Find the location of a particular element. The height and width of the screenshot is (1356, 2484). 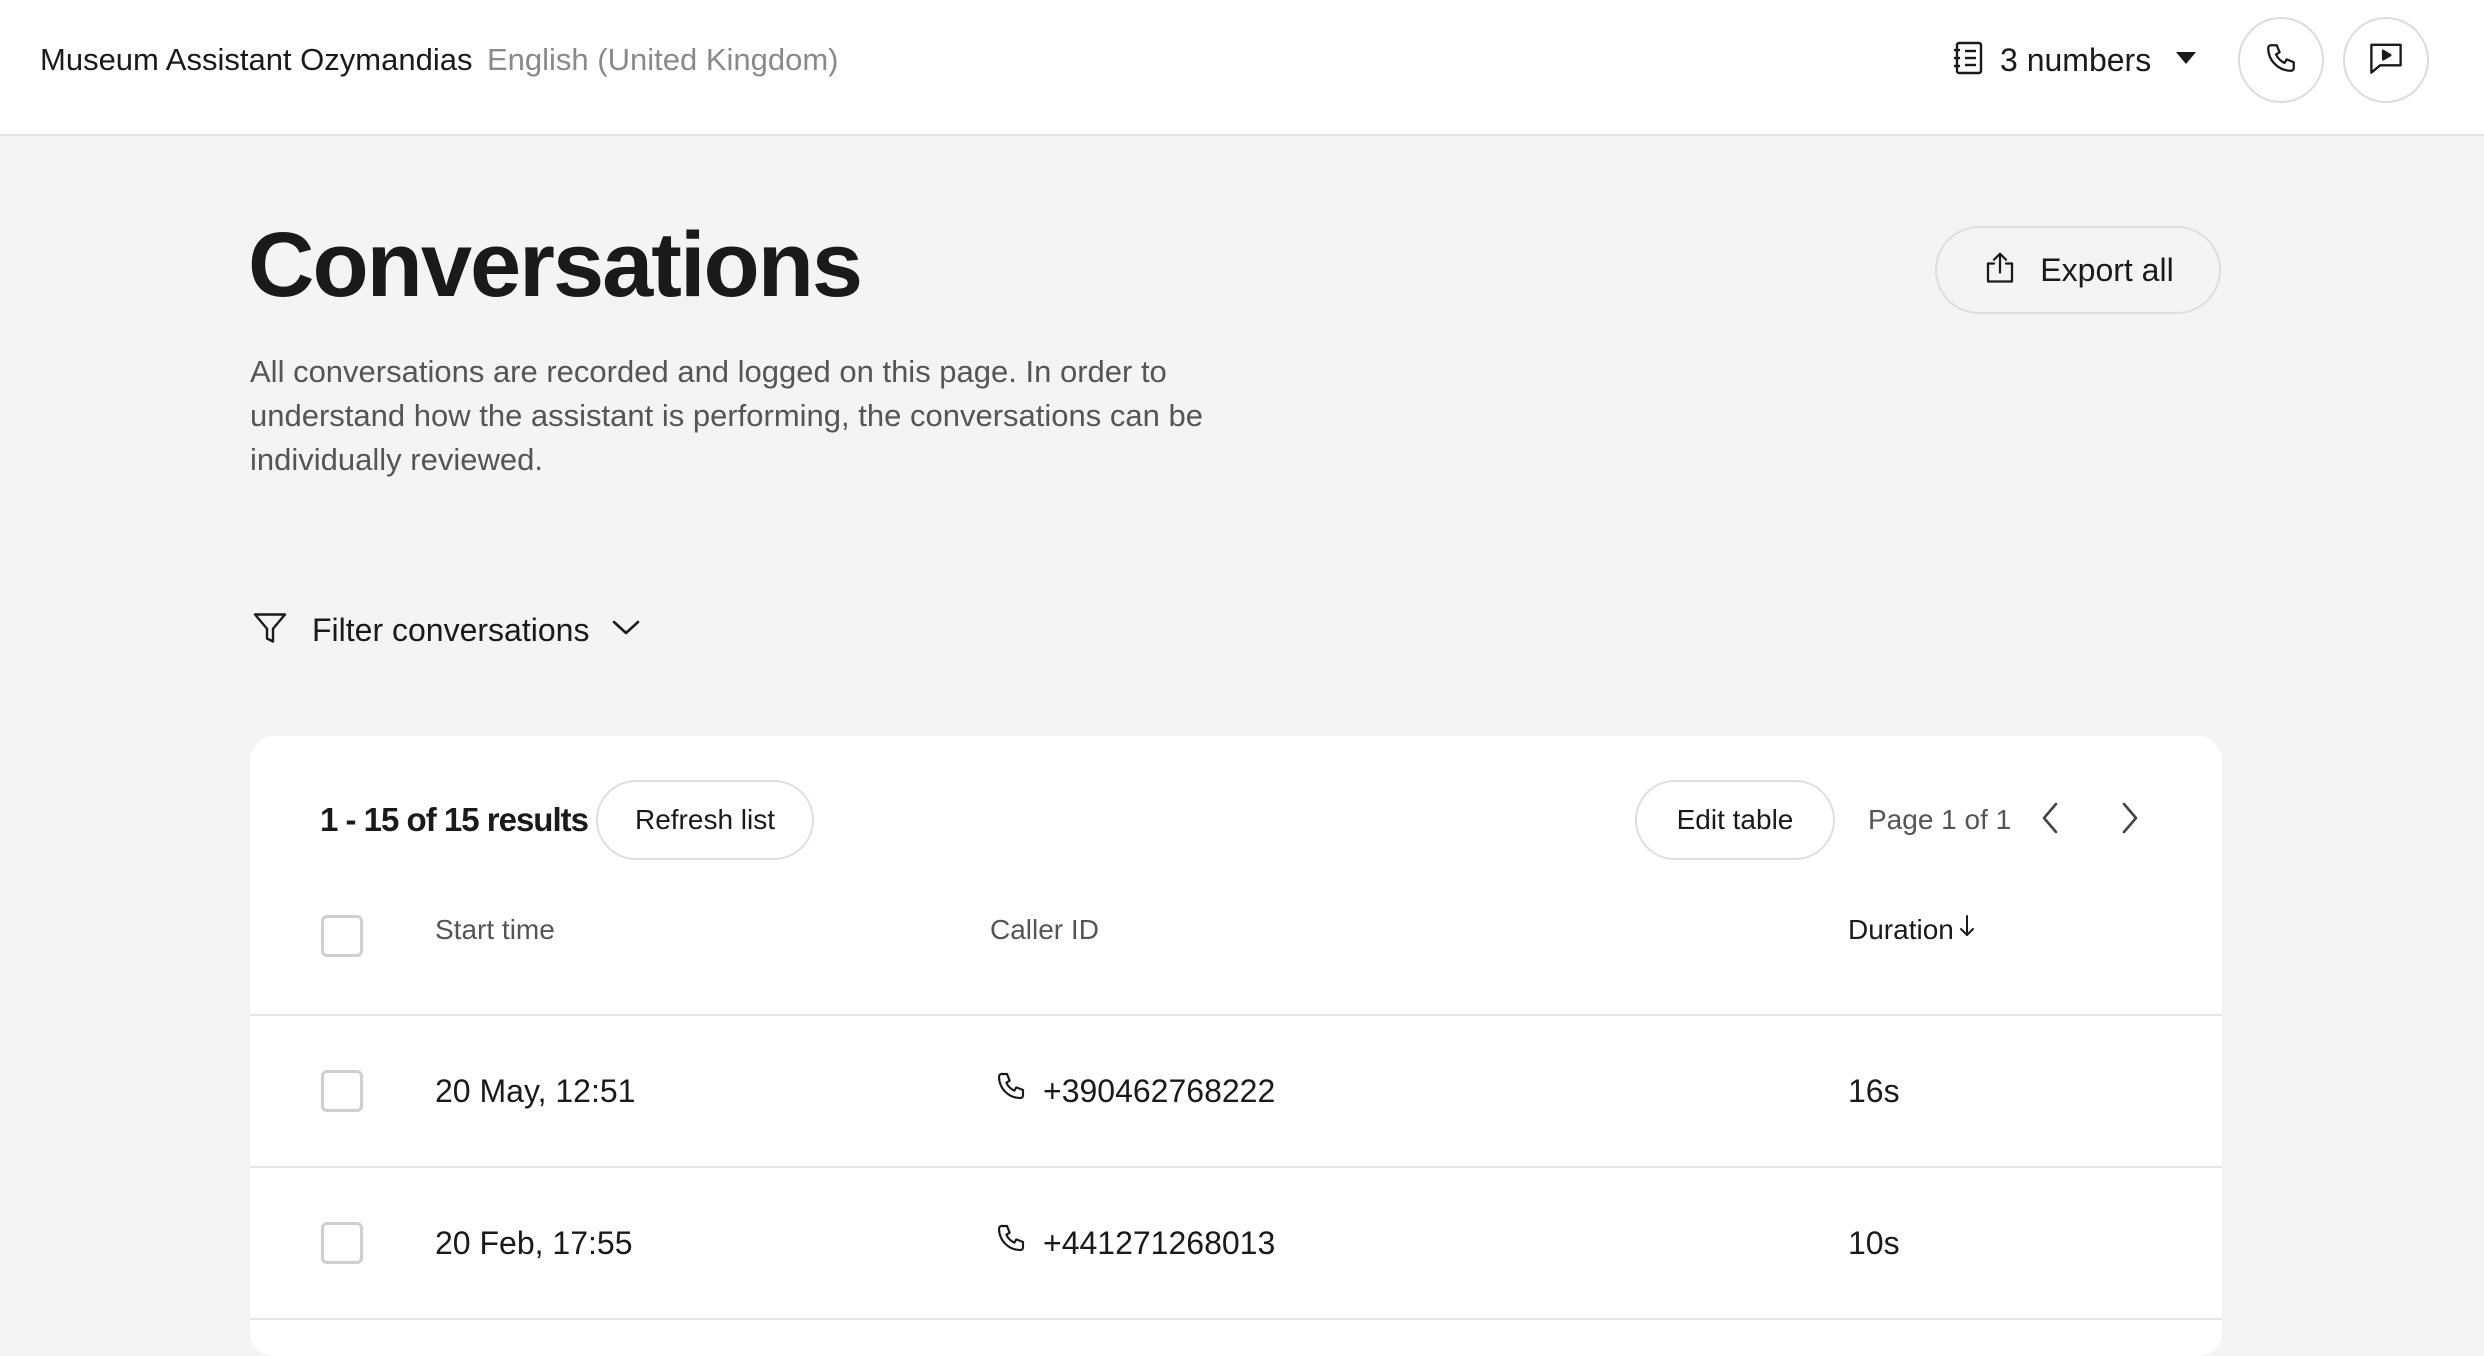

column-header-duration: Duration is located at coordinates (1912, 930).